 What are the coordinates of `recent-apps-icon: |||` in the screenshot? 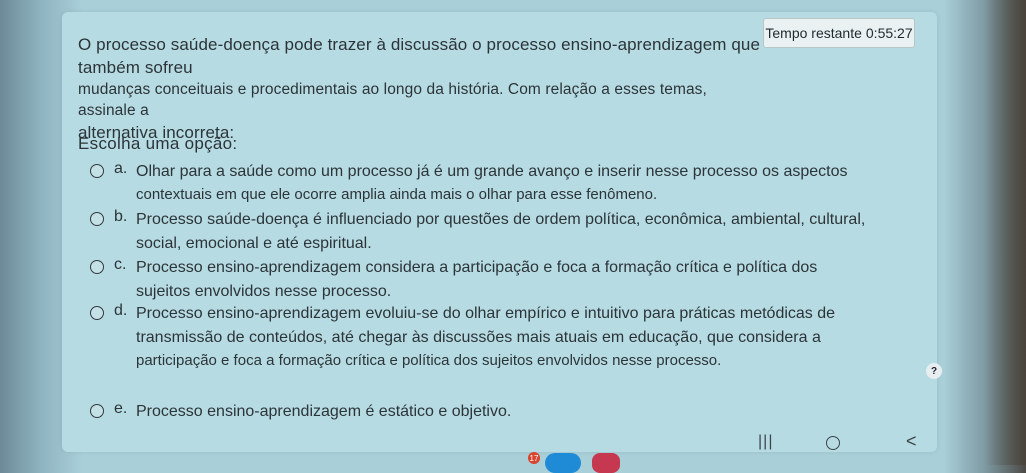 It's located at (765, 442).